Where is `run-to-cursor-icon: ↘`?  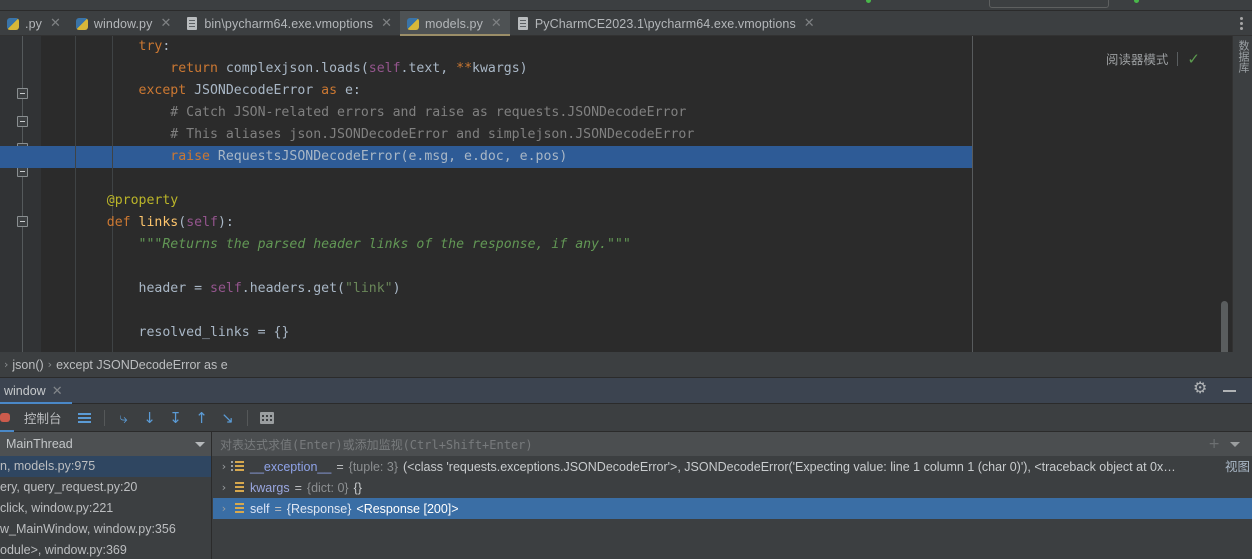
run-to-cursor-icon: ↘ is located at coordinates (228, 418).